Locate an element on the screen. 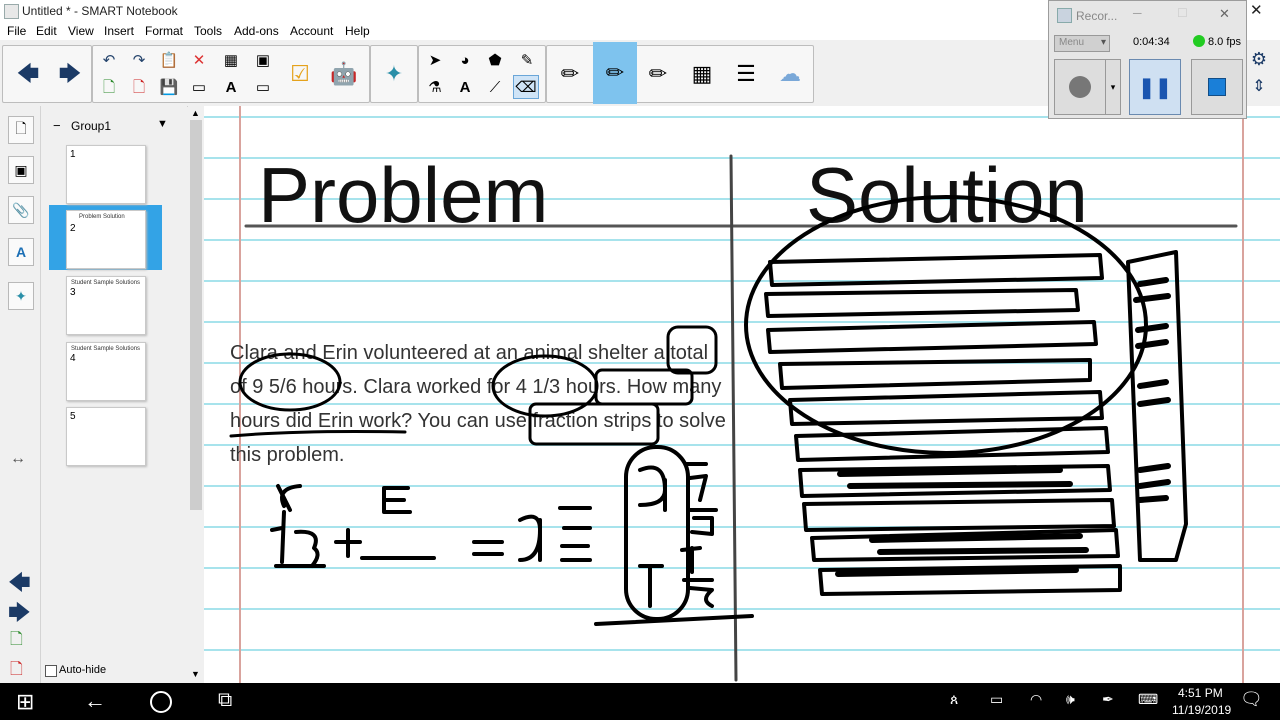  sum-line is located at coordinates (674, 620).